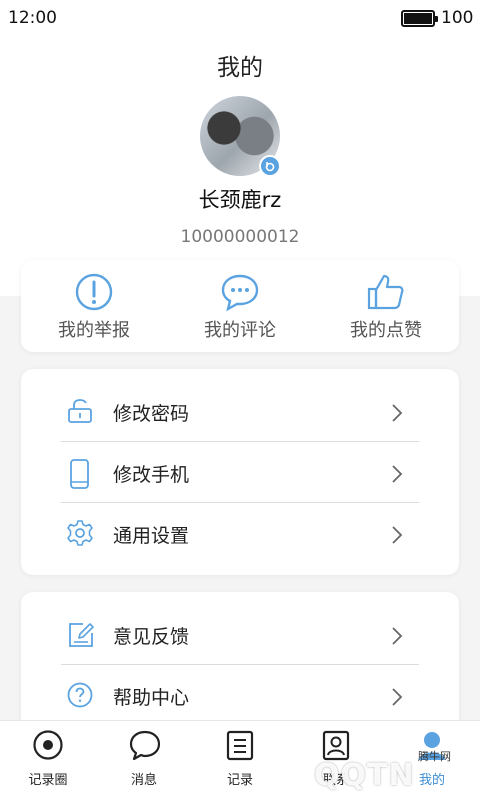 Image resolution: width=480 pixels, height=800 pixels. Describe the element at coordinates (419, 18) in the screenshot. I see `battery-icon` at that location.